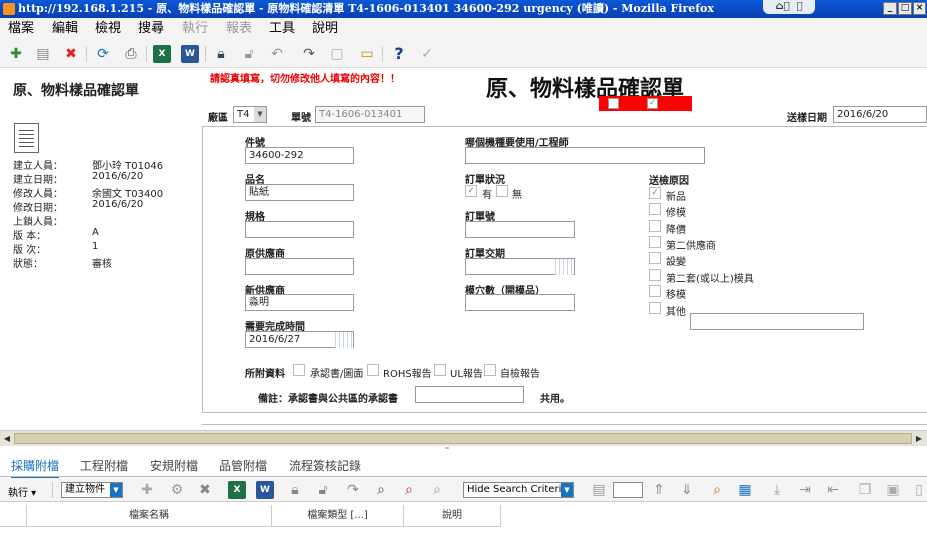  I want to click on search-filter-icon: ⌕, so click(437, 490).